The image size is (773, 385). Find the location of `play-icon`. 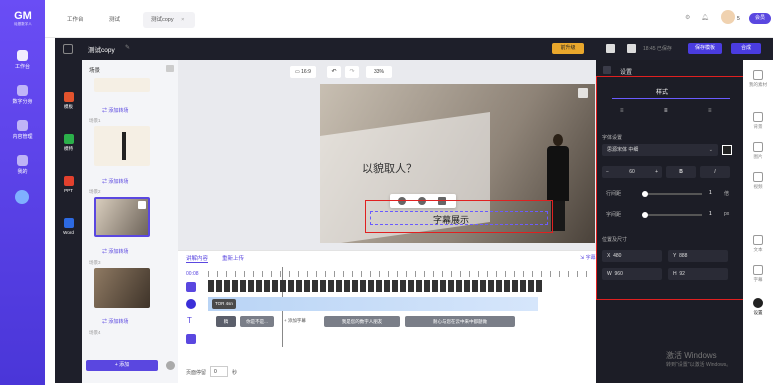

play-icon is located at coordinates (191, 304).